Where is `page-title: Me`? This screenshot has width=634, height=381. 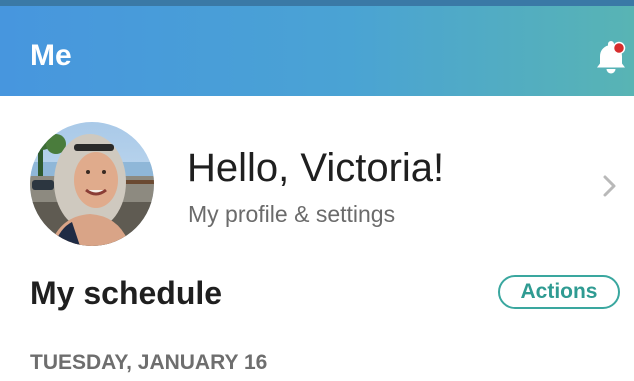 page-title: Me is located at coordinates (51, 55).